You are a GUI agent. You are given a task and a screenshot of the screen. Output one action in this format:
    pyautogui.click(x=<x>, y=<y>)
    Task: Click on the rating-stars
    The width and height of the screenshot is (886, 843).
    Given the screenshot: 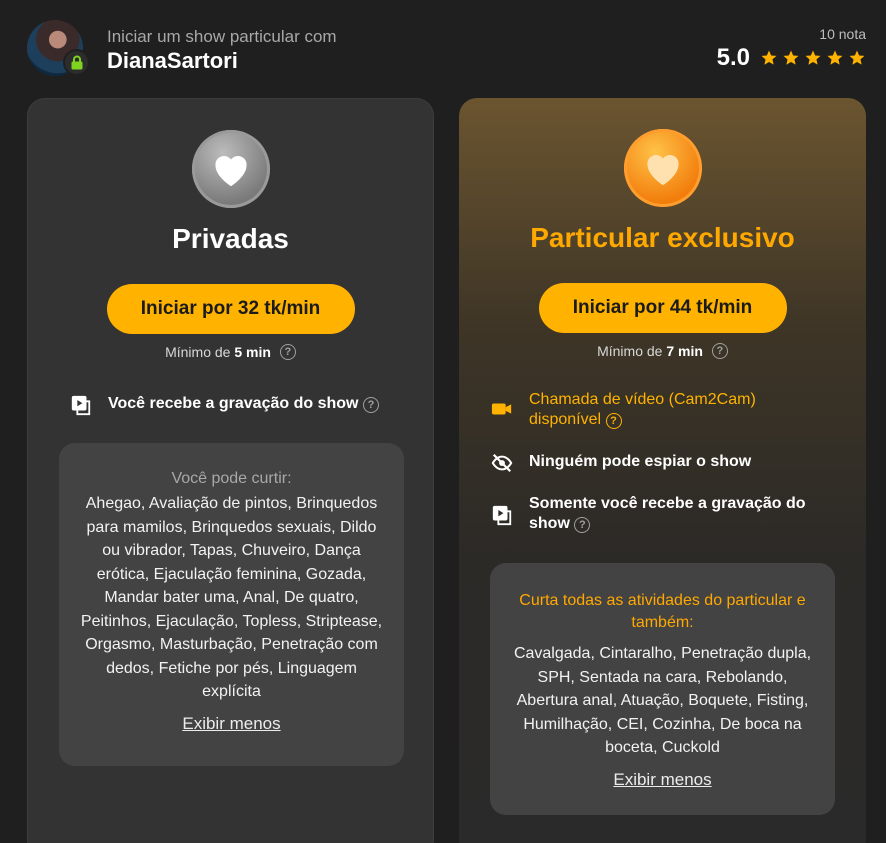 What is the action you would take?
    pyautogui.click(x=813, y=58)
    